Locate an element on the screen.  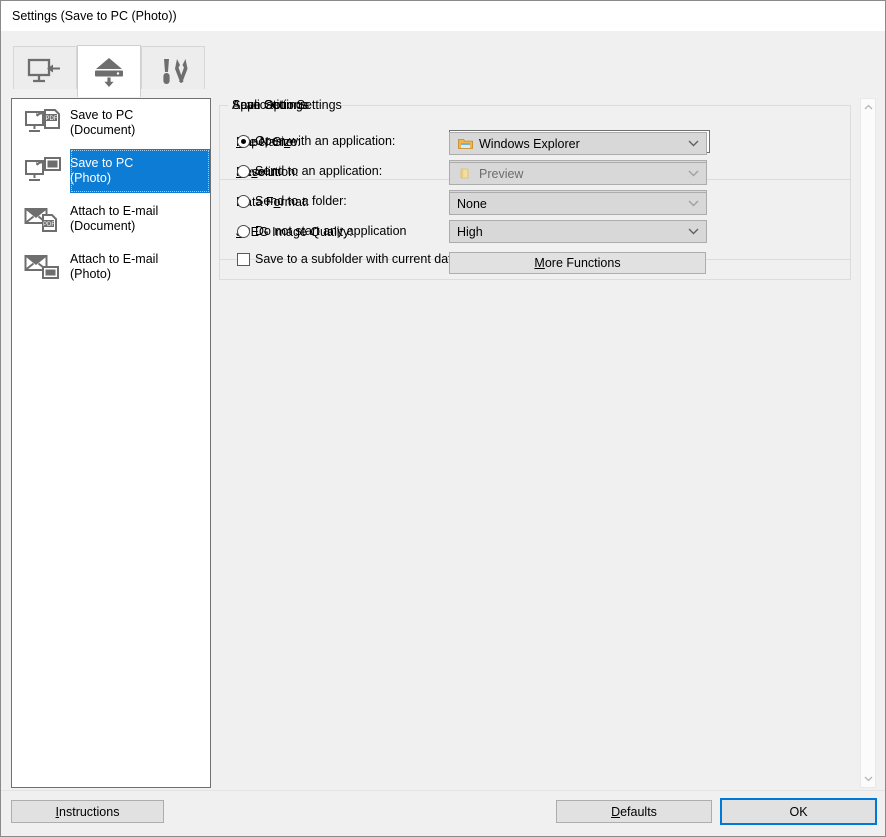
sidebar-item-attach-to-email-document: PDF Attach to E-mail (Document) is located at coordinates (111, 219).